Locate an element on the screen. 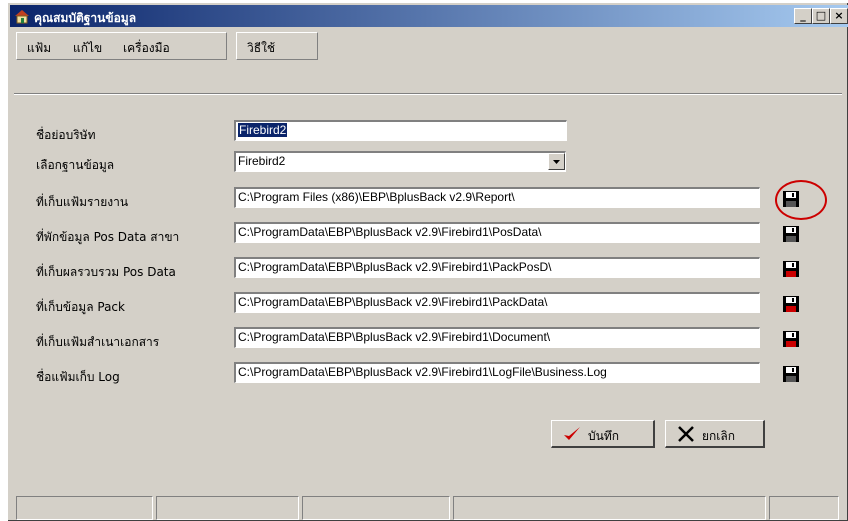 The width and height of the screenshot is (848, 521). minimize-button: _ is located at coordinates (803, 16).